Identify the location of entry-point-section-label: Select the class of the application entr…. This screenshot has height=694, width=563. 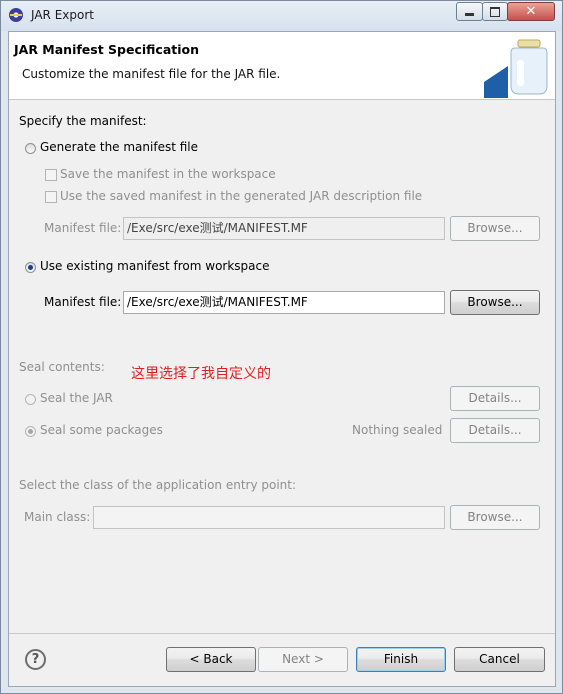
(158, 485).